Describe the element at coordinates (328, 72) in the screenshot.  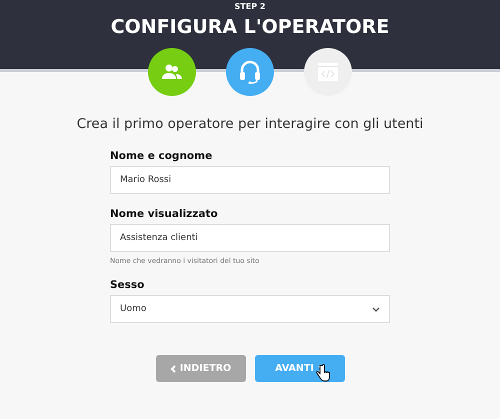
I see `code-window-icon` at that location.